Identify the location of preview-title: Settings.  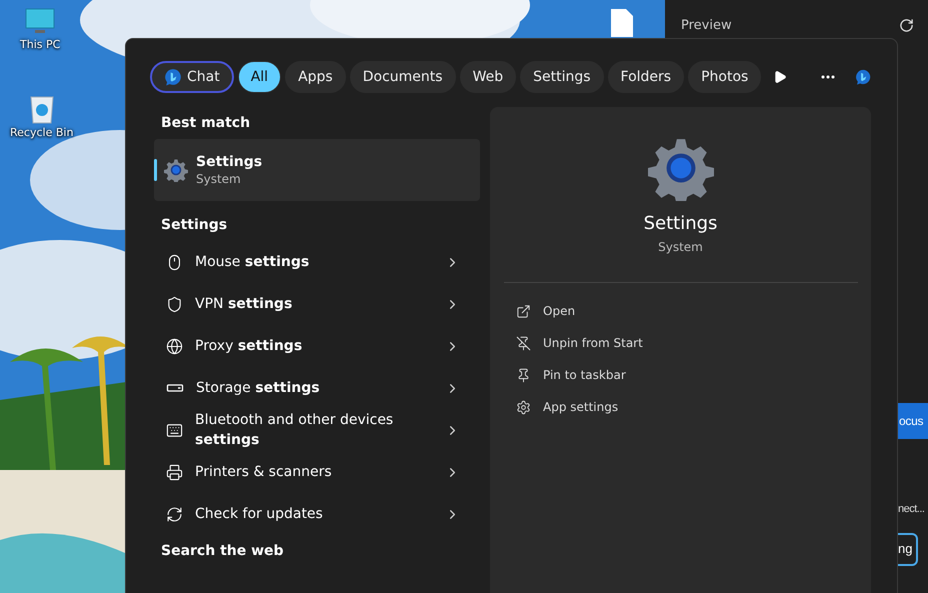
(681, 223).